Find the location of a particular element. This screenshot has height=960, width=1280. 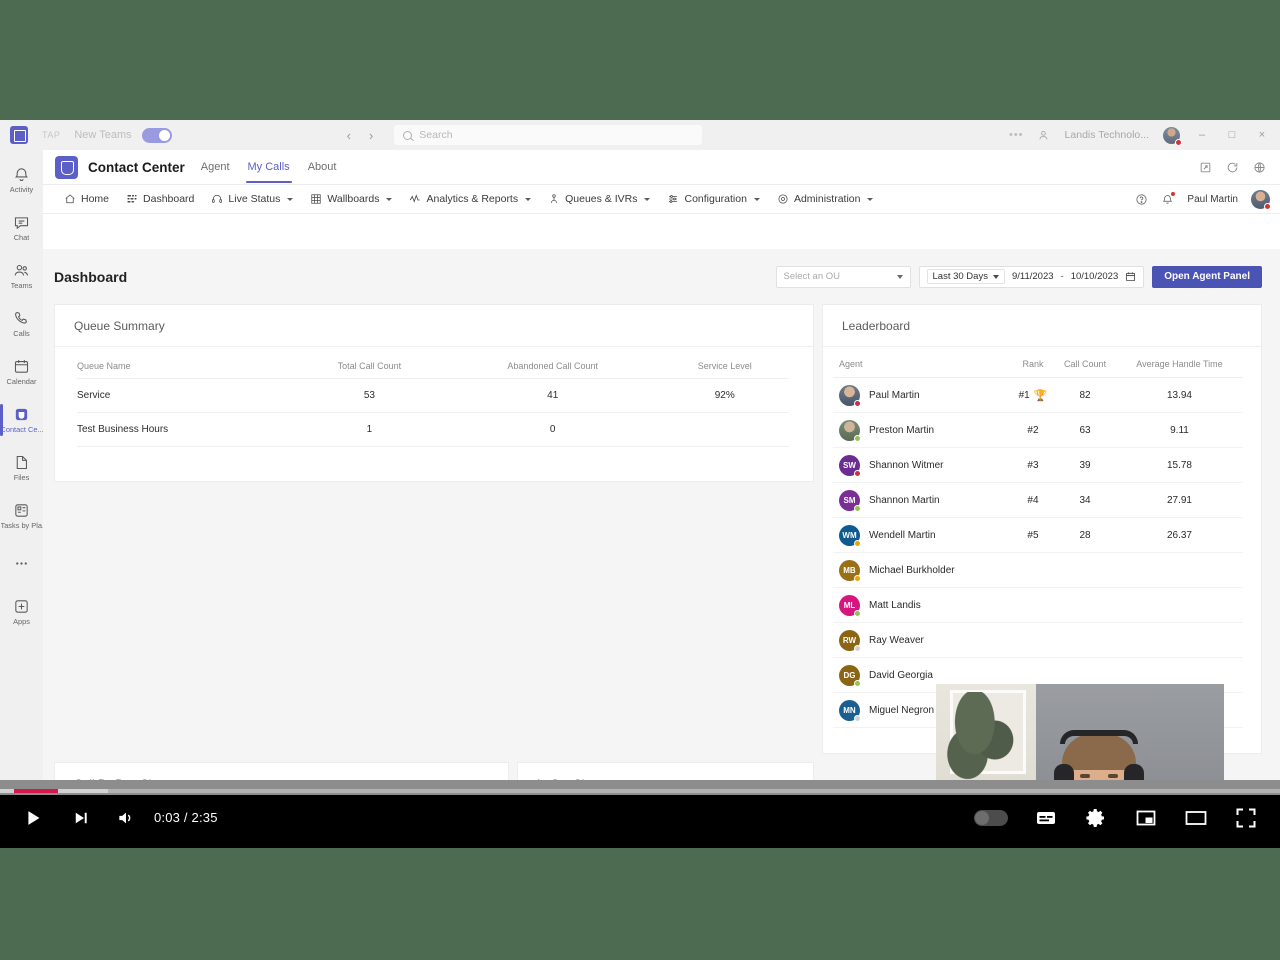

date-range-picker: Last 30 Days 9/11/2023 - 10/10/2023 is located at coordinates (1031, 276).